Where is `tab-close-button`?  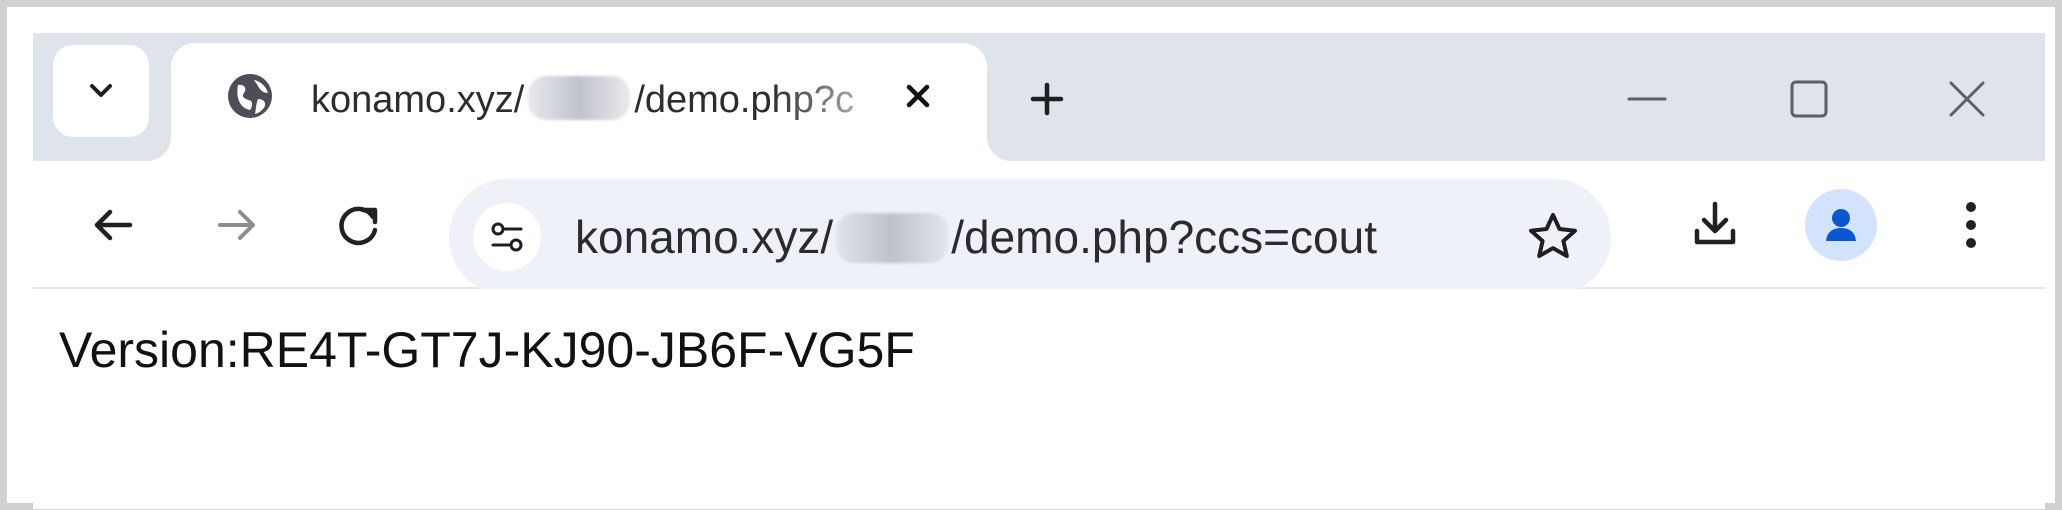 tab-close-button is located at coordinates (918, 96).